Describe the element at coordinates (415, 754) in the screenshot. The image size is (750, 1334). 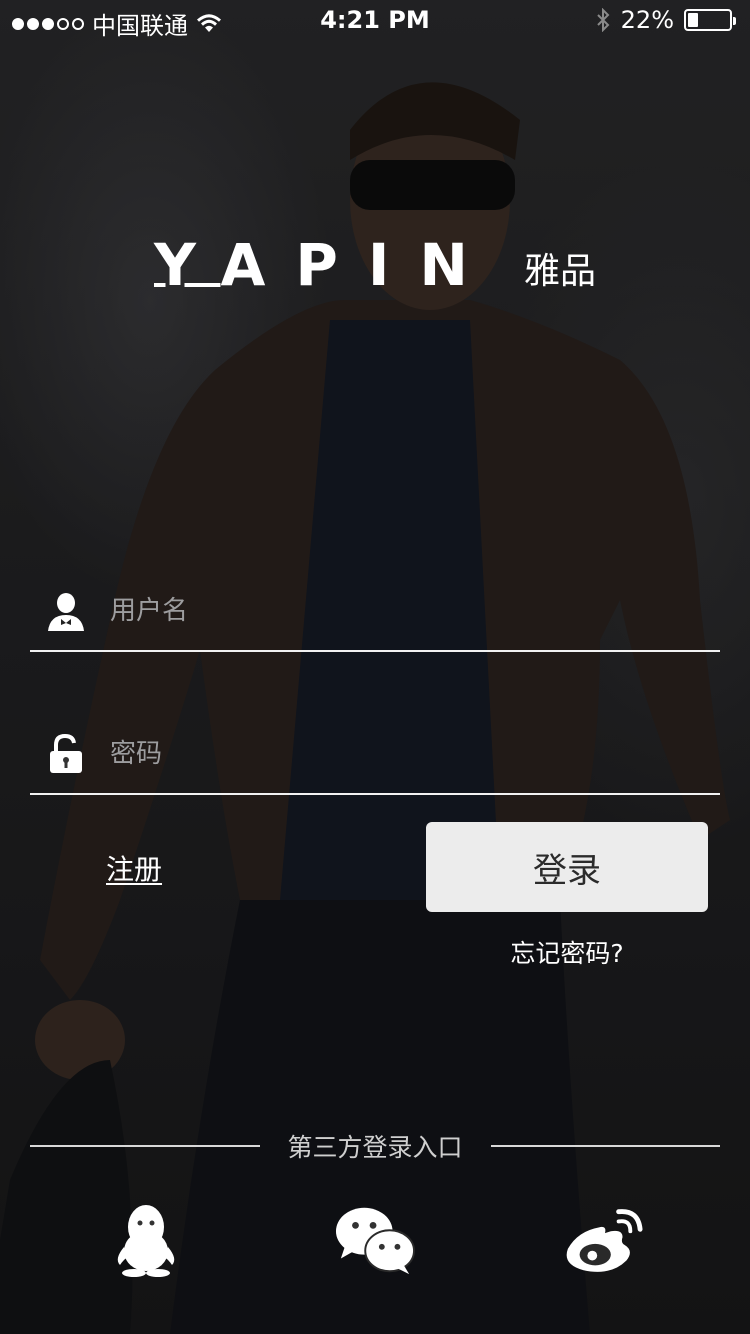
I see `password-input` at that location.